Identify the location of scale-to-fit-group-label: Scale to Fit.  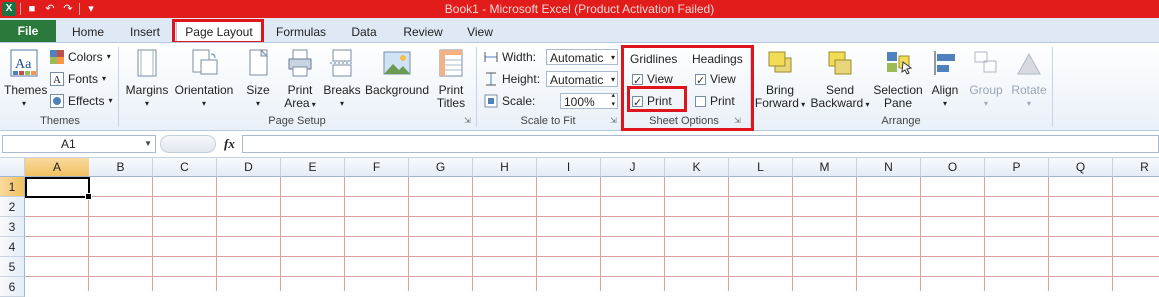
(548, 121).